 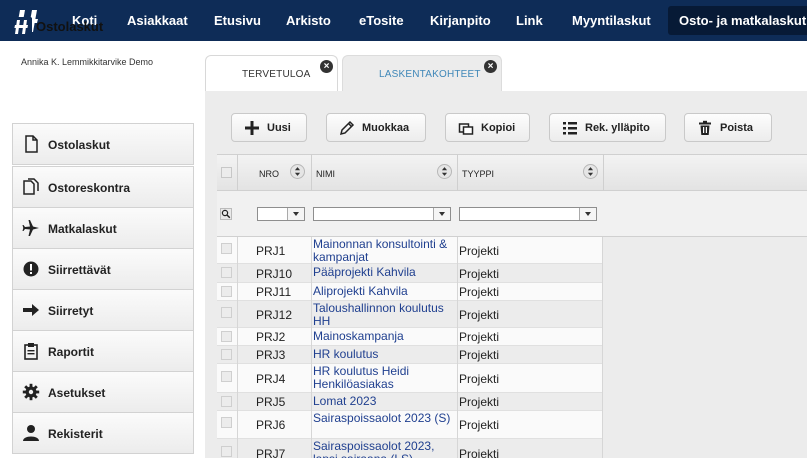 What do you see at coordinates (308, 20) in the screenshot?
I see `nav-arkisto: Arkisto` at bounding box center [308, 20].